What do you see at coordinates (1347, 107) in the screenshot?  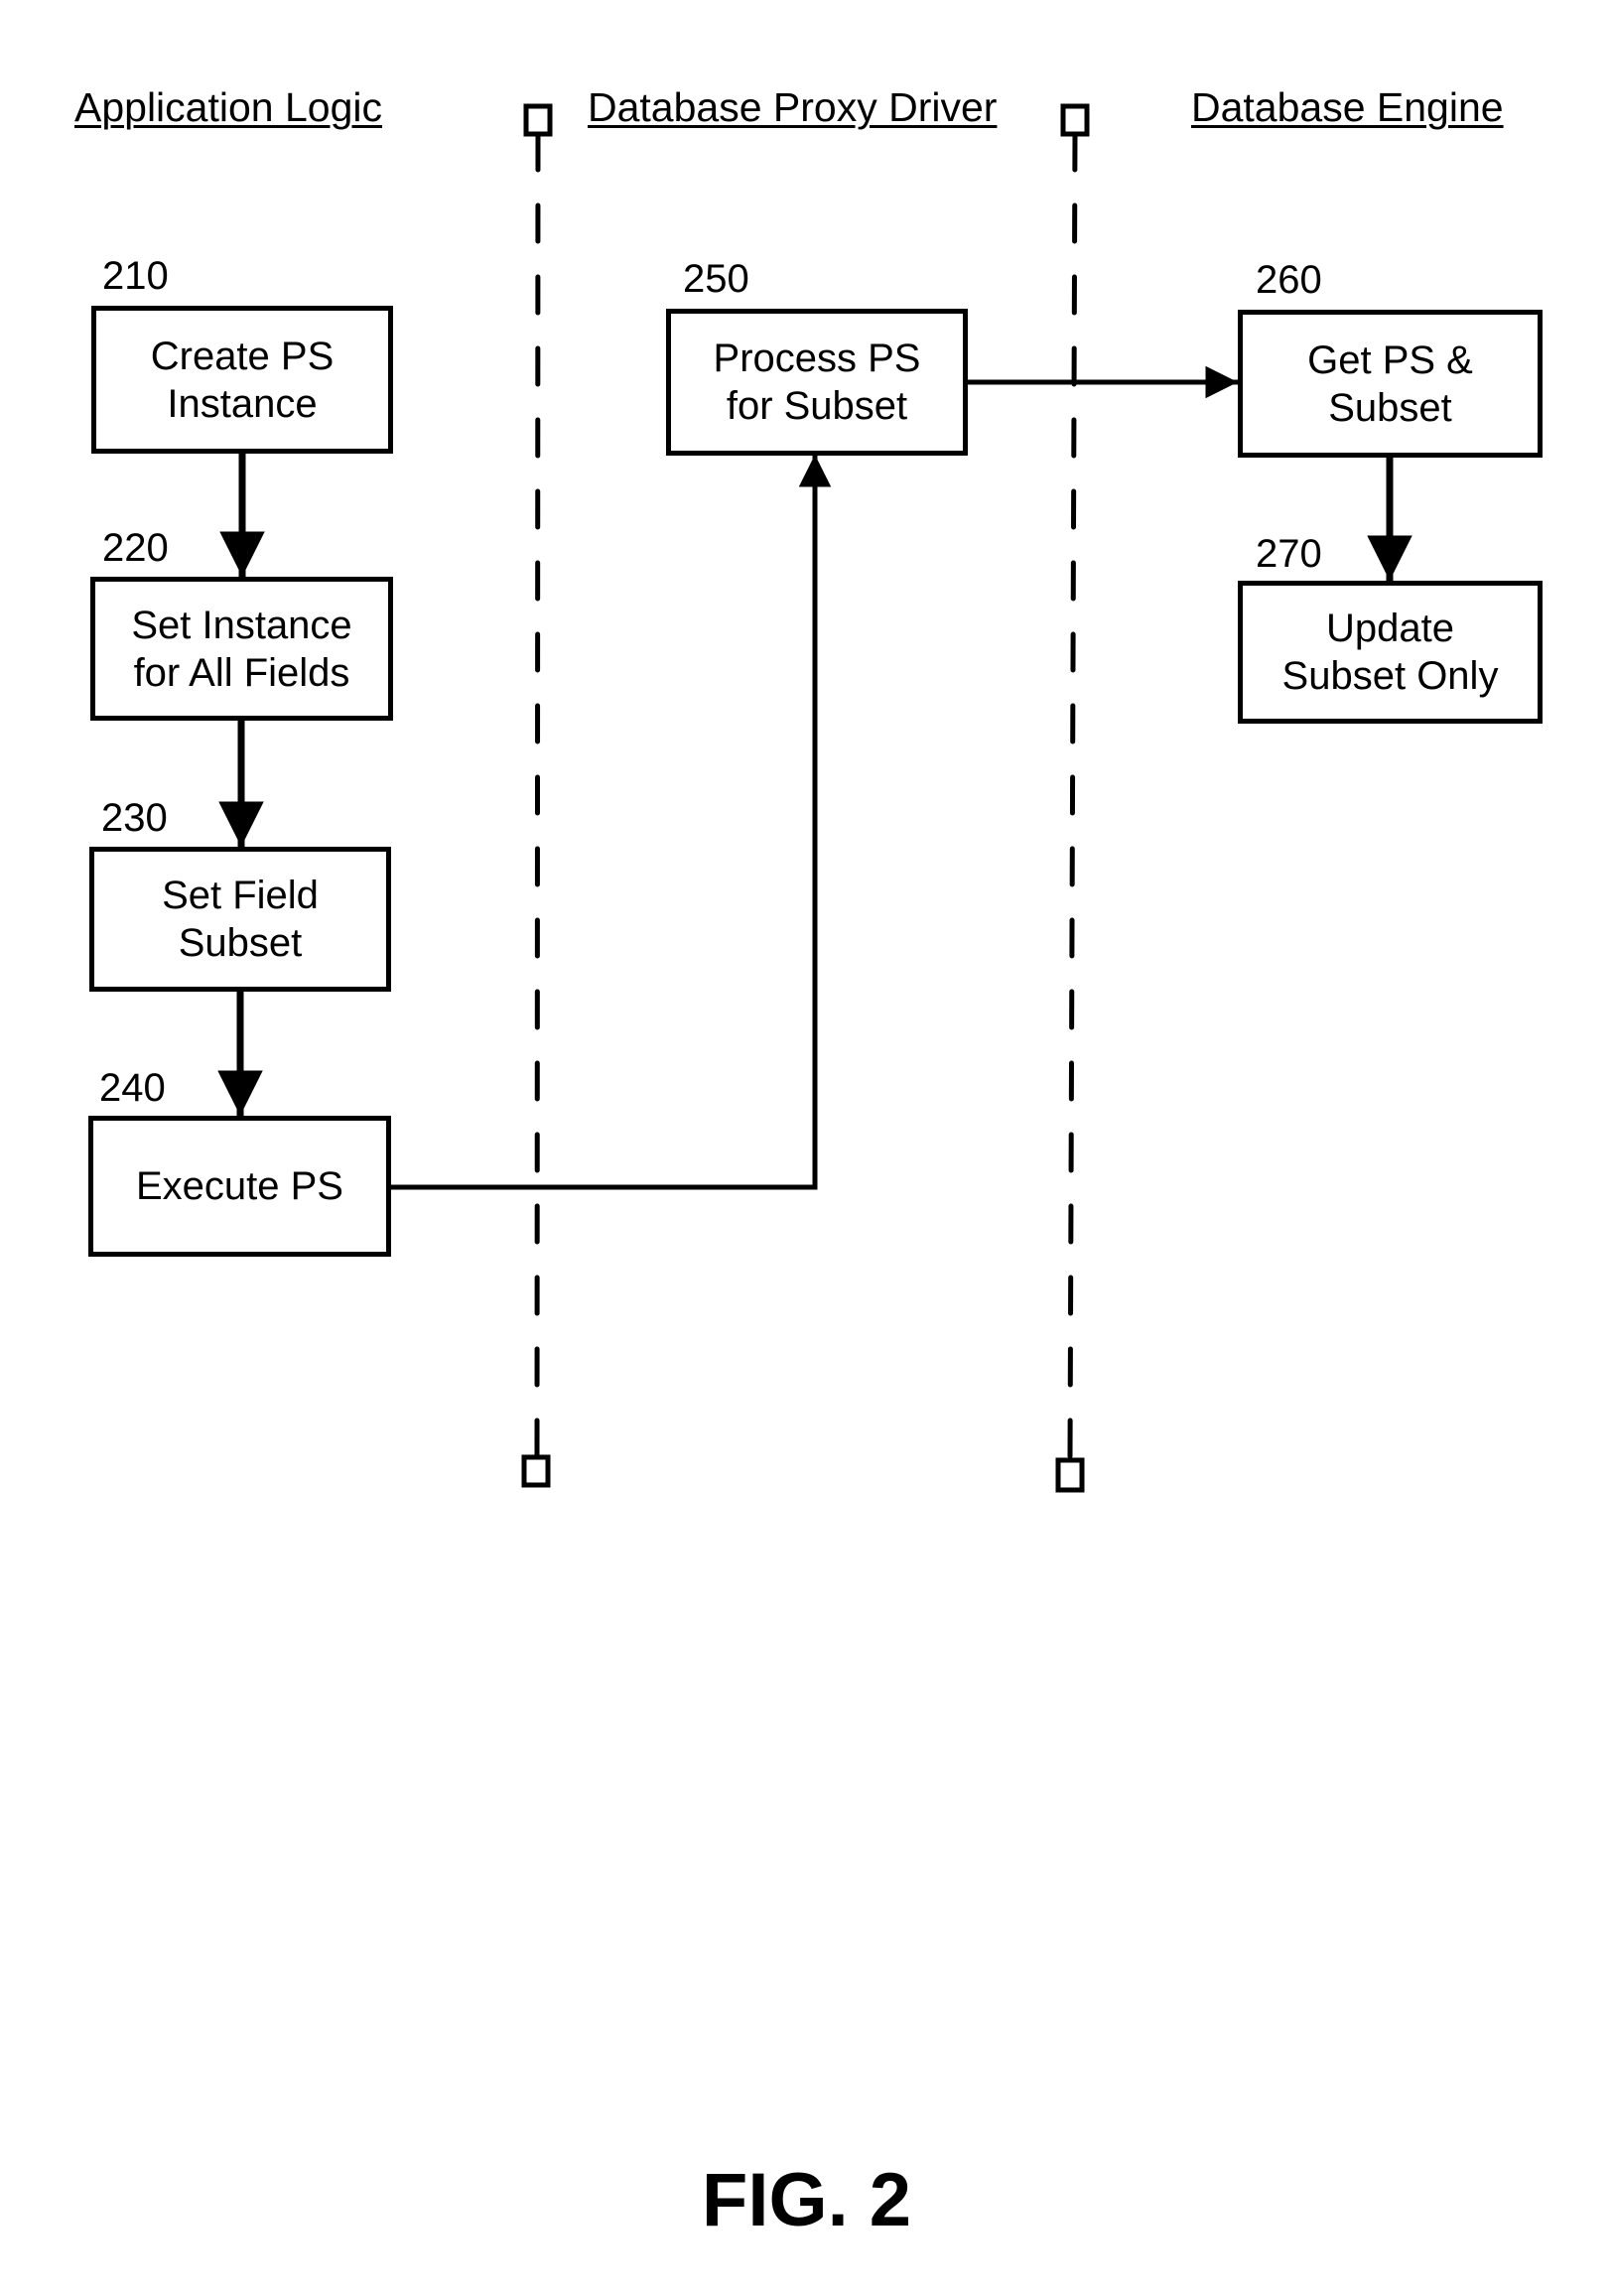 I see `lane-header-database-engine: Database Engine` at bounding box center [1347, 107].